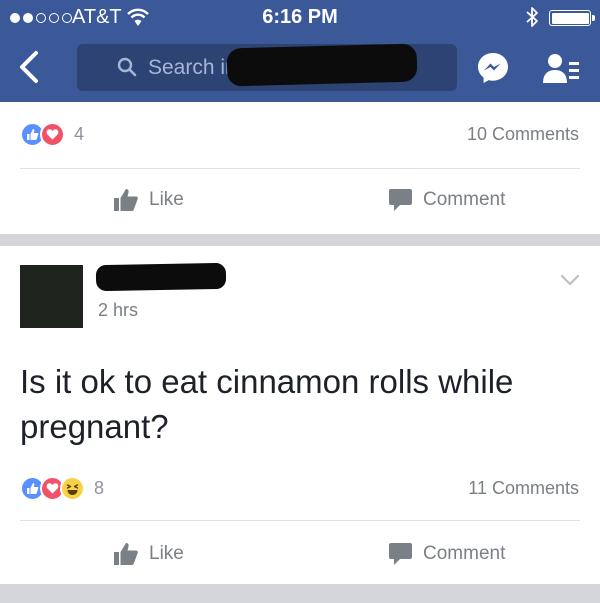  What do you see at coordinates (51, 296) in the screenshot?
I see `author-avatar` at bounding box center [51, 296].